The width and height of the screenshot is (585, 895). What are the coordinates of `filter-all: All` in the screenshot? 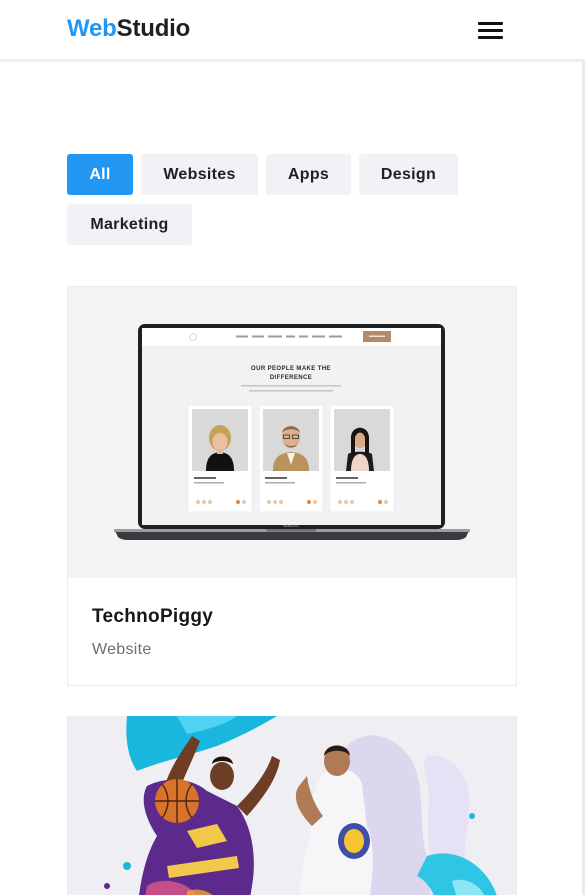 It's located at (100, 174).